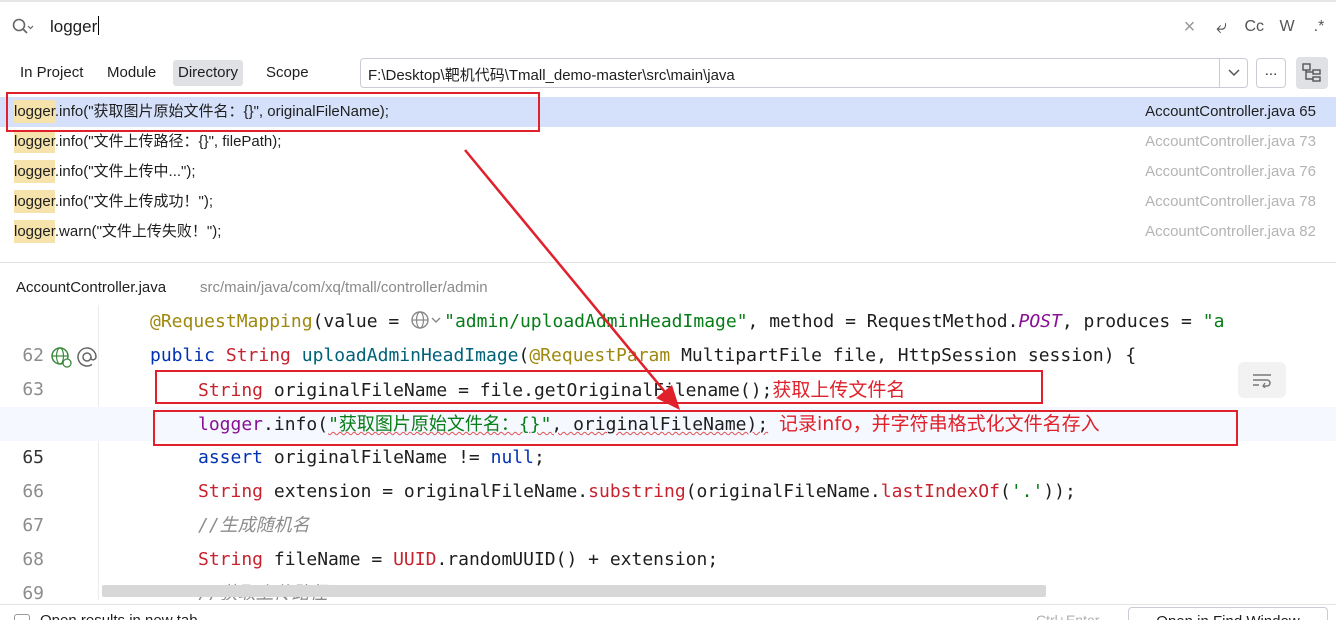 The width and height of the screenshot is (1336, 620). Describe the element at coordinates (119, 616) in the screenshot. I see `checkbox-label: Open results in new tab` at that location.